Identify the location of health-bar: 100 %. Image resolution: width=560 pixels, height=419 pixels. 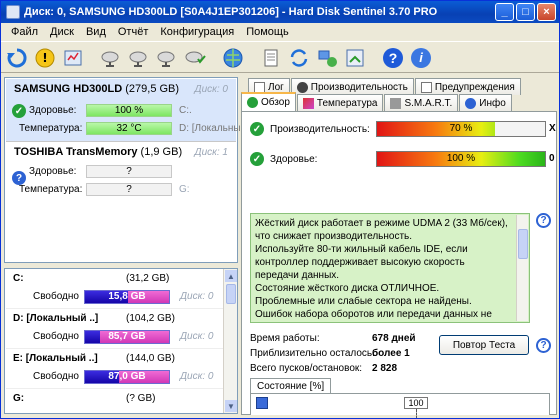
(129, 110).